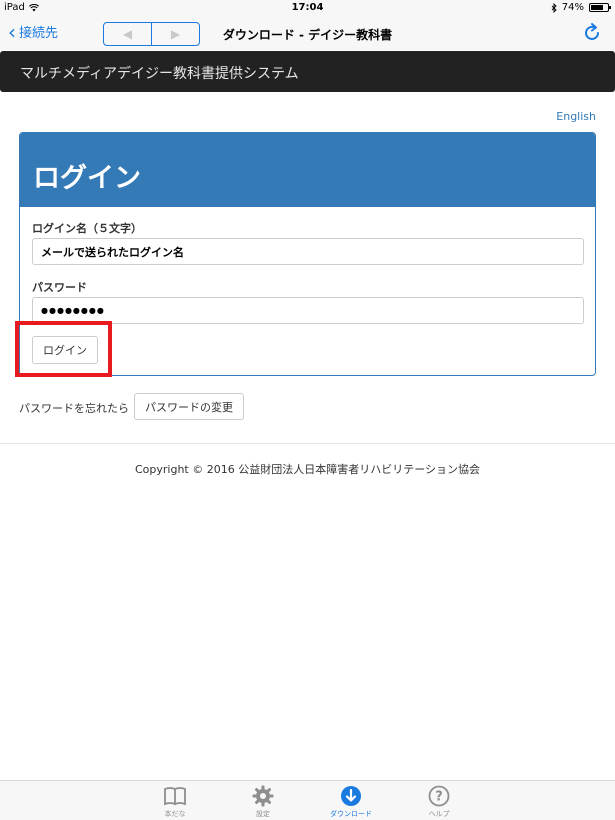 This screenshot has width=615, height=820. What do you see at coordinates (189, 406) in the screenshot?
I see `change-password-button: パスワードの変更` at bounding box center [189, 406].